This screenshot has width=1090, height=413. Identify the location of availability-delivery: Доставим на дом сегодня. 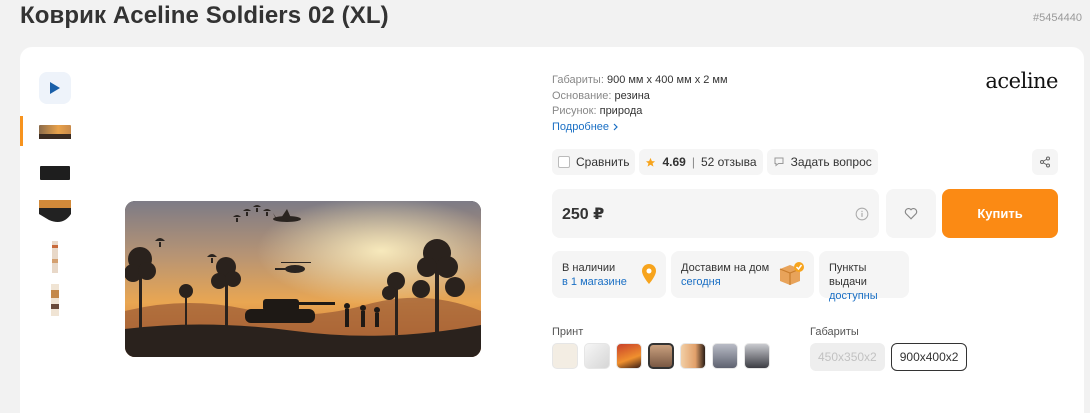
(742, 274).